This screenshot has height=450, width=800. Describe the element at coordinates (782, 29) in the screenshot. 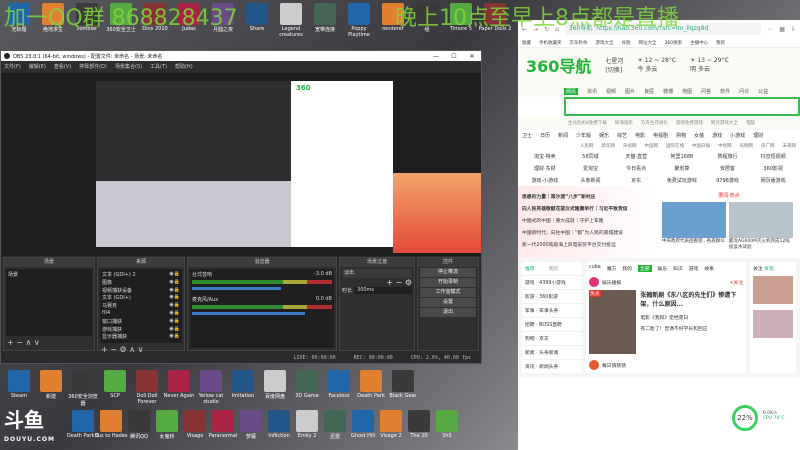

I see `apps-icon: ▦` at that location.